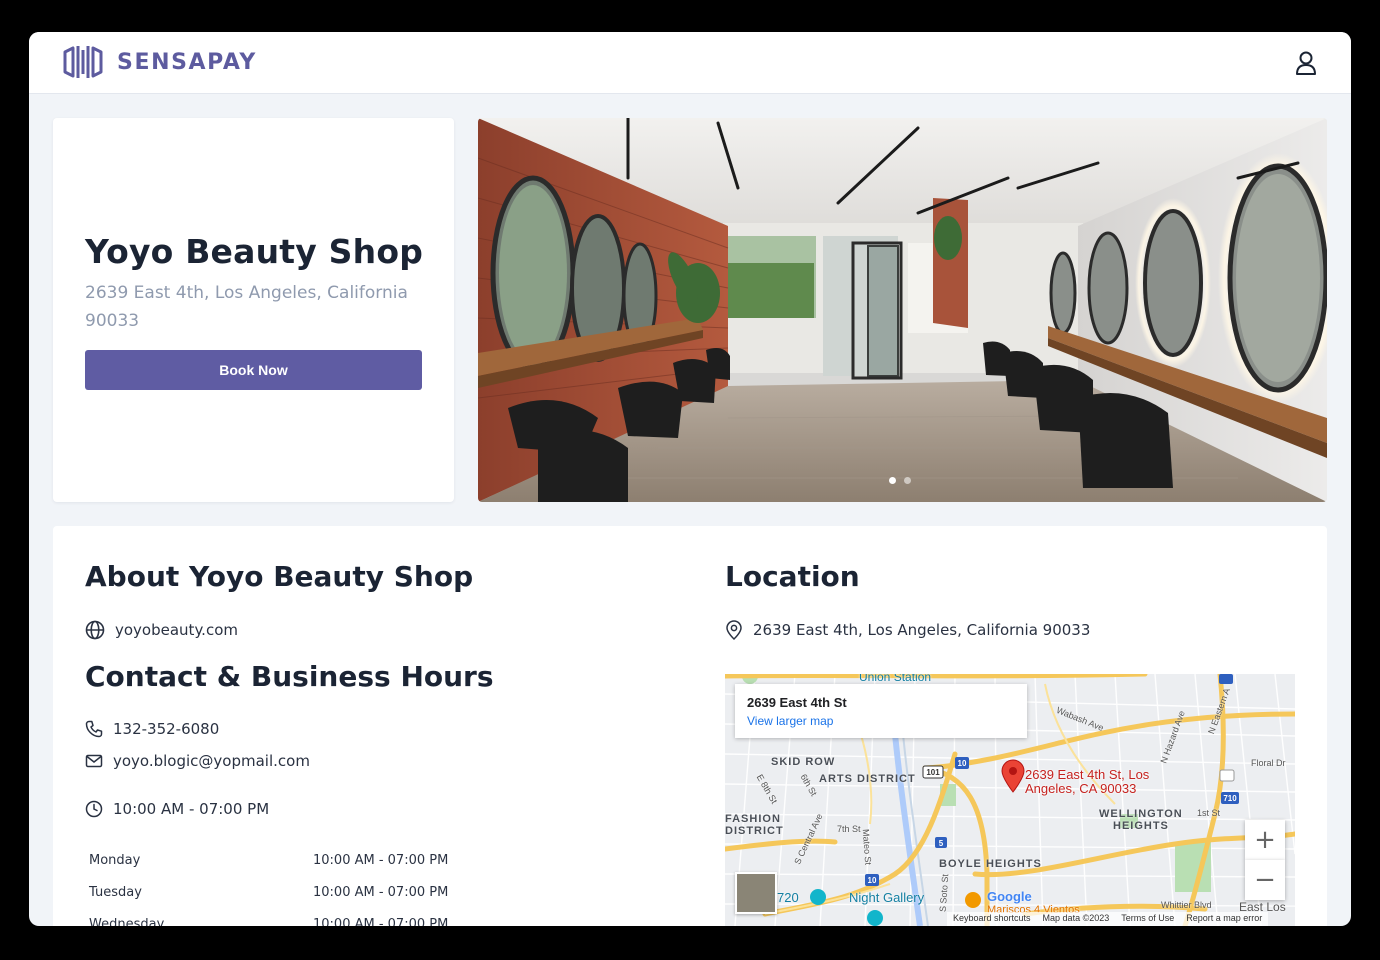  Describe the element at coordinates (797, 702) in the screenshot. I see `map-info-title: 2639 East 4th St` at that location.